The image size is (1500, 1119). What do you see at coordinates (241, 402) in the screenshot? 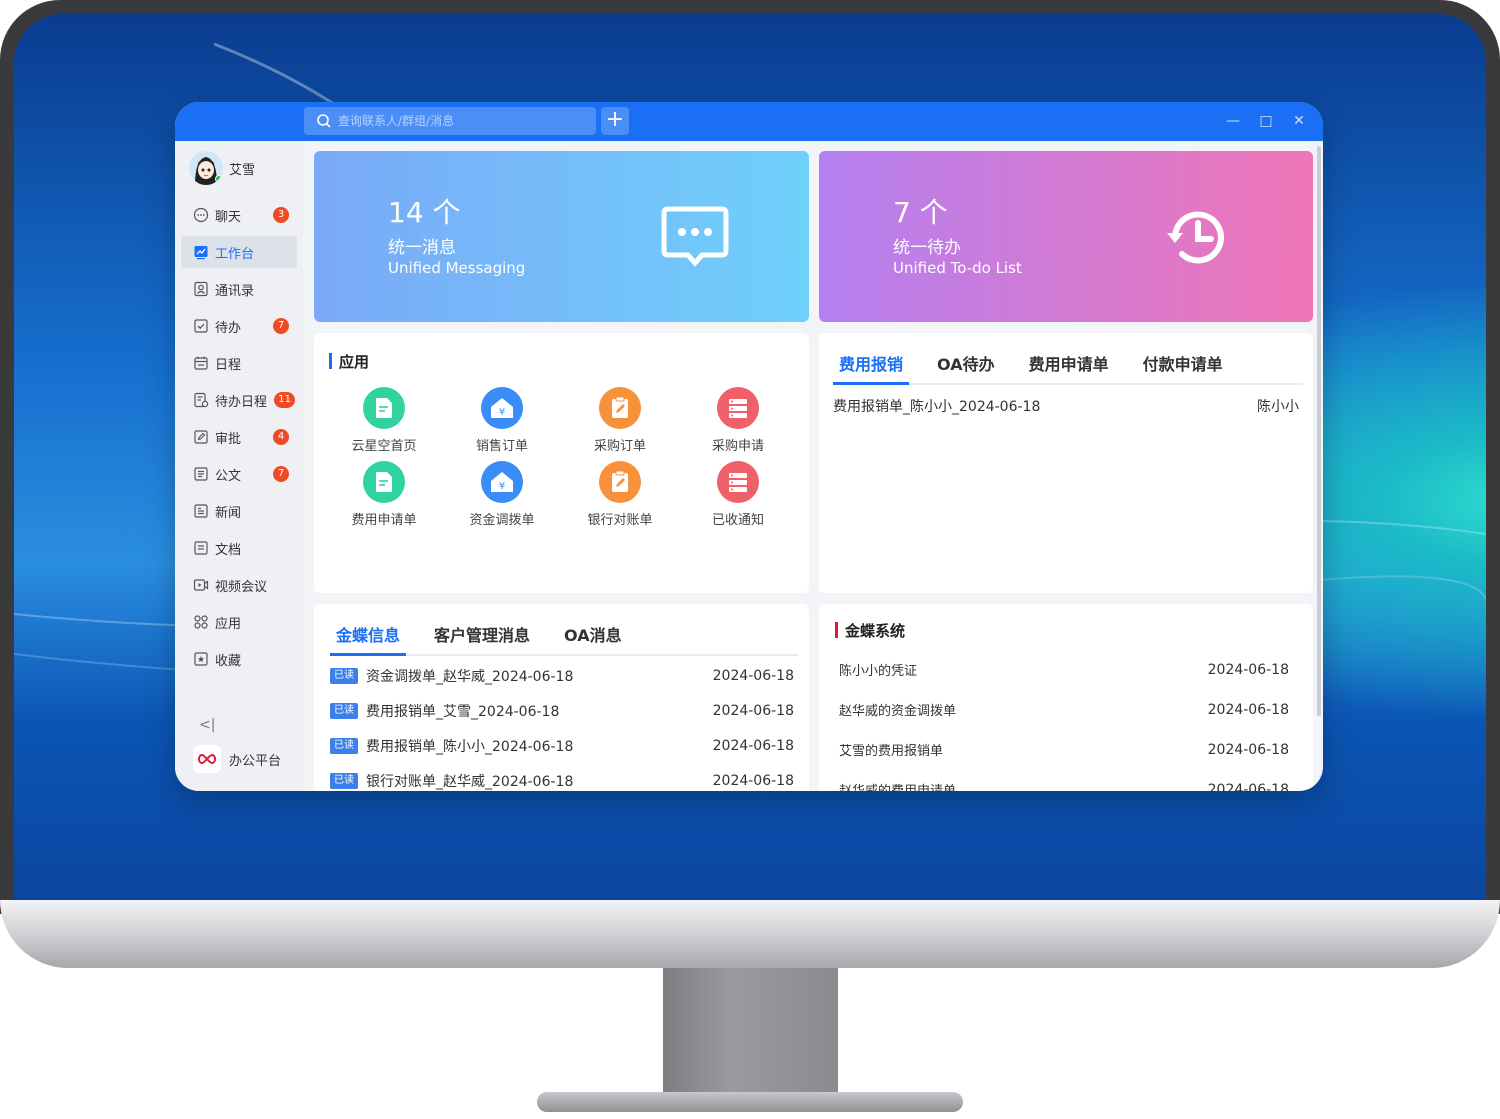
I see `sidebar-item-label: 待办日程` at bounding box center [241, 402].